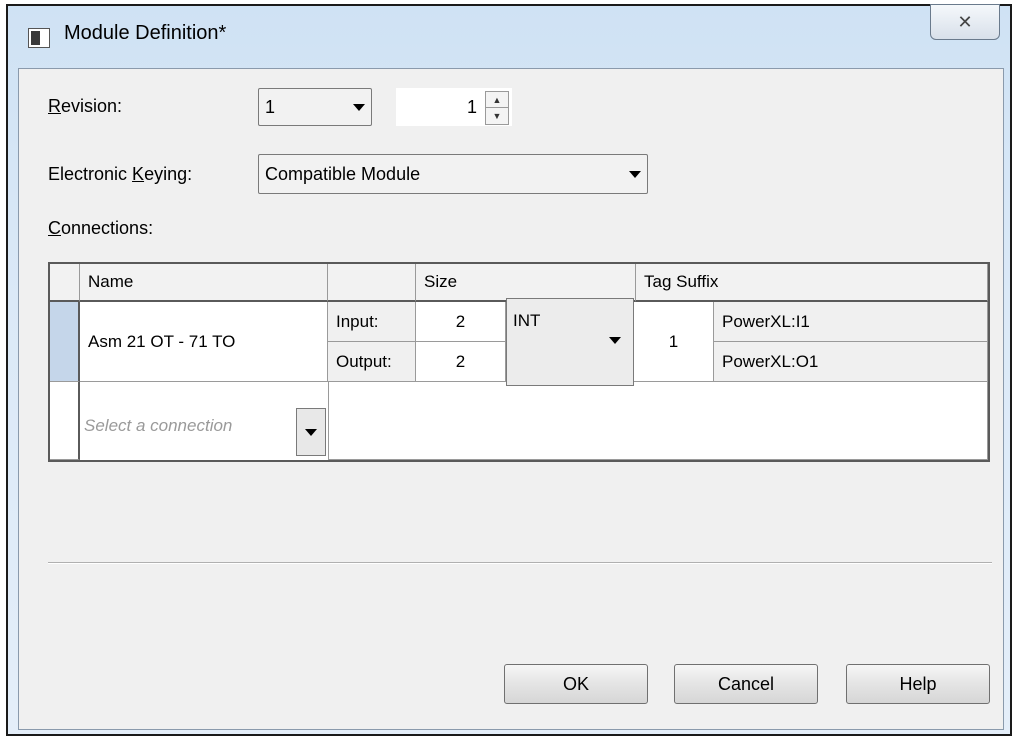 This screenshot has width=1024, height=738. I want to click on revision-major-select: 1, so click(315, 107).